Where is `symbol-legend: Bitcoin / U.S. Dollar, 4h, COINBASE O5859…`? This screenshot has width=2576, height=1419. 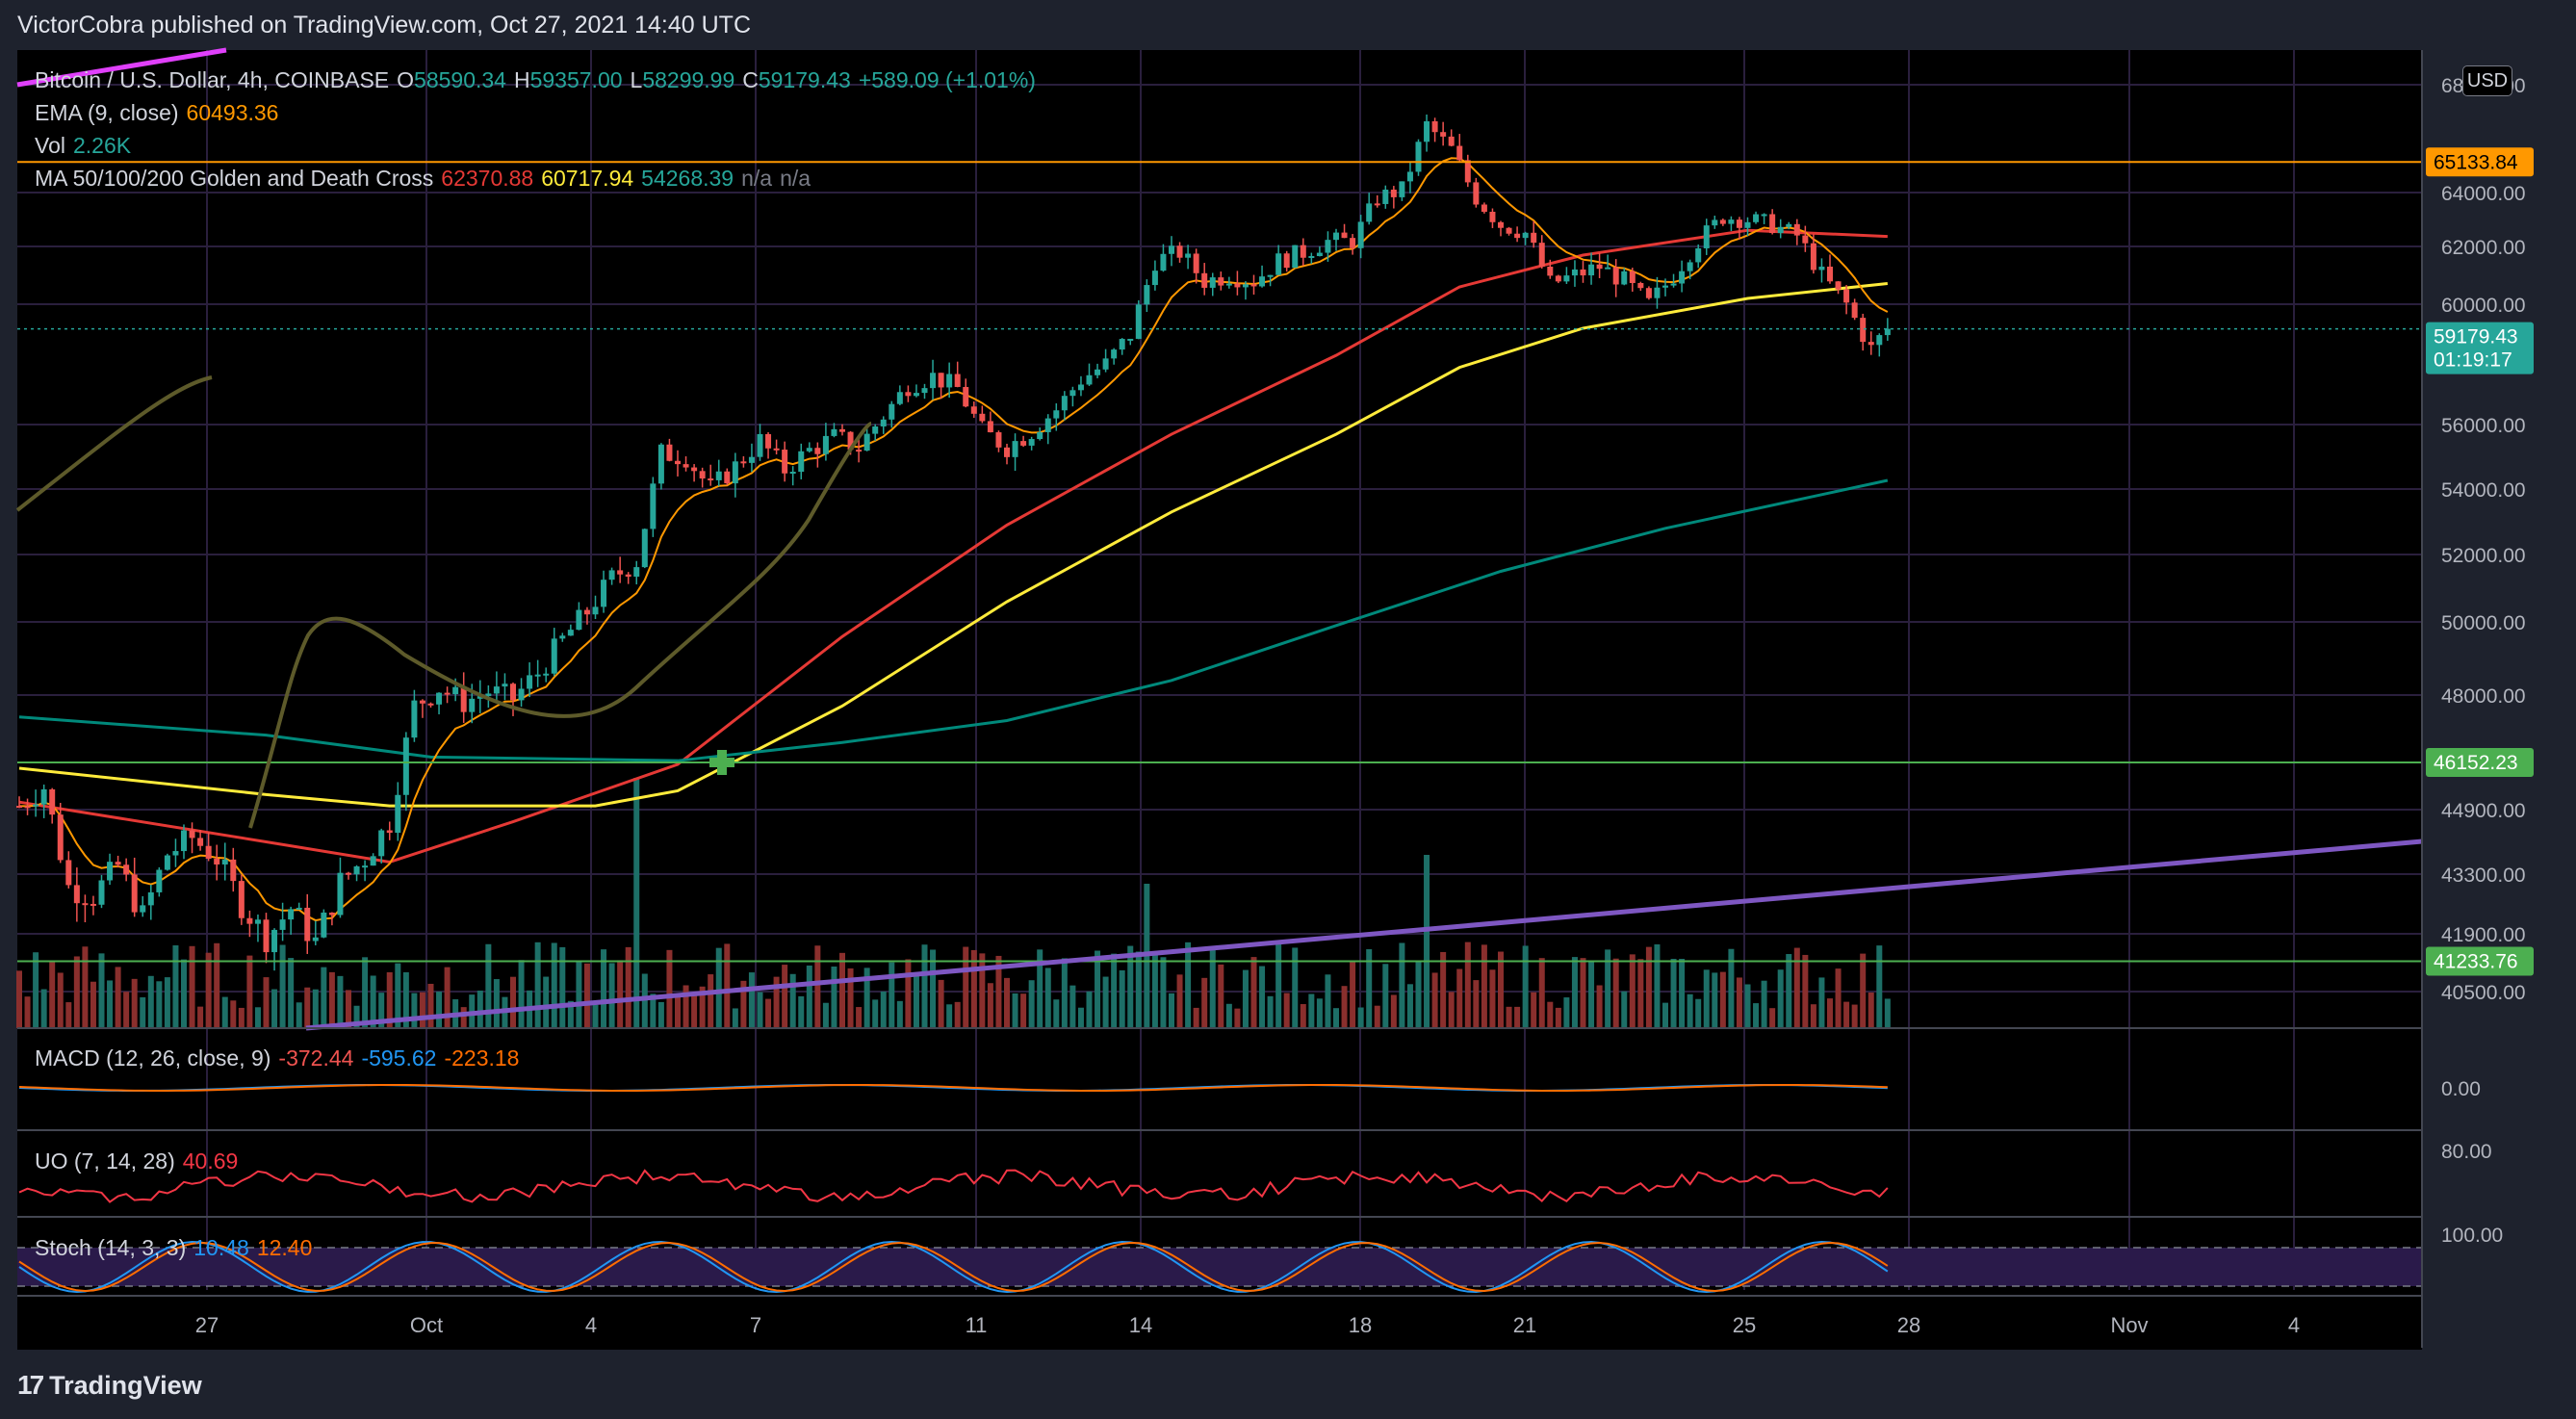 symbol-legend: Bitcoin / U.S. Dollar, 4h, COINBASE O5859… is located at coordinates (539, 80).